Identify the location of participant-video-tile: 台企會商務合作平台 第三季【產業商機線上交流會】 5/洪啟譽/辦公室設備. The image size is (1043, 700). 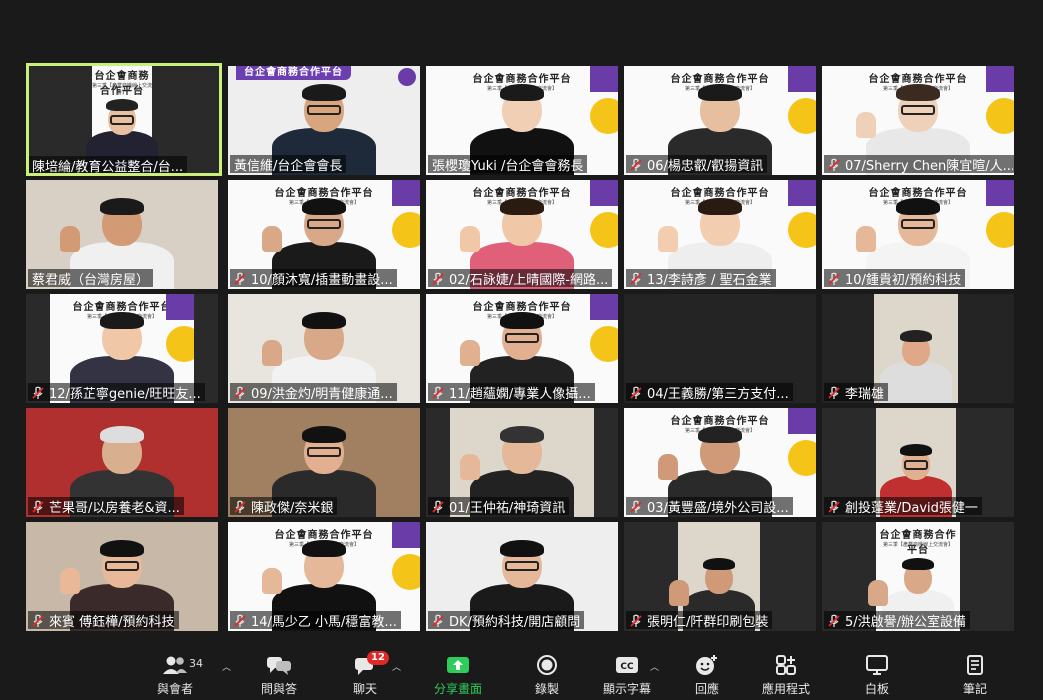
(918, 576).